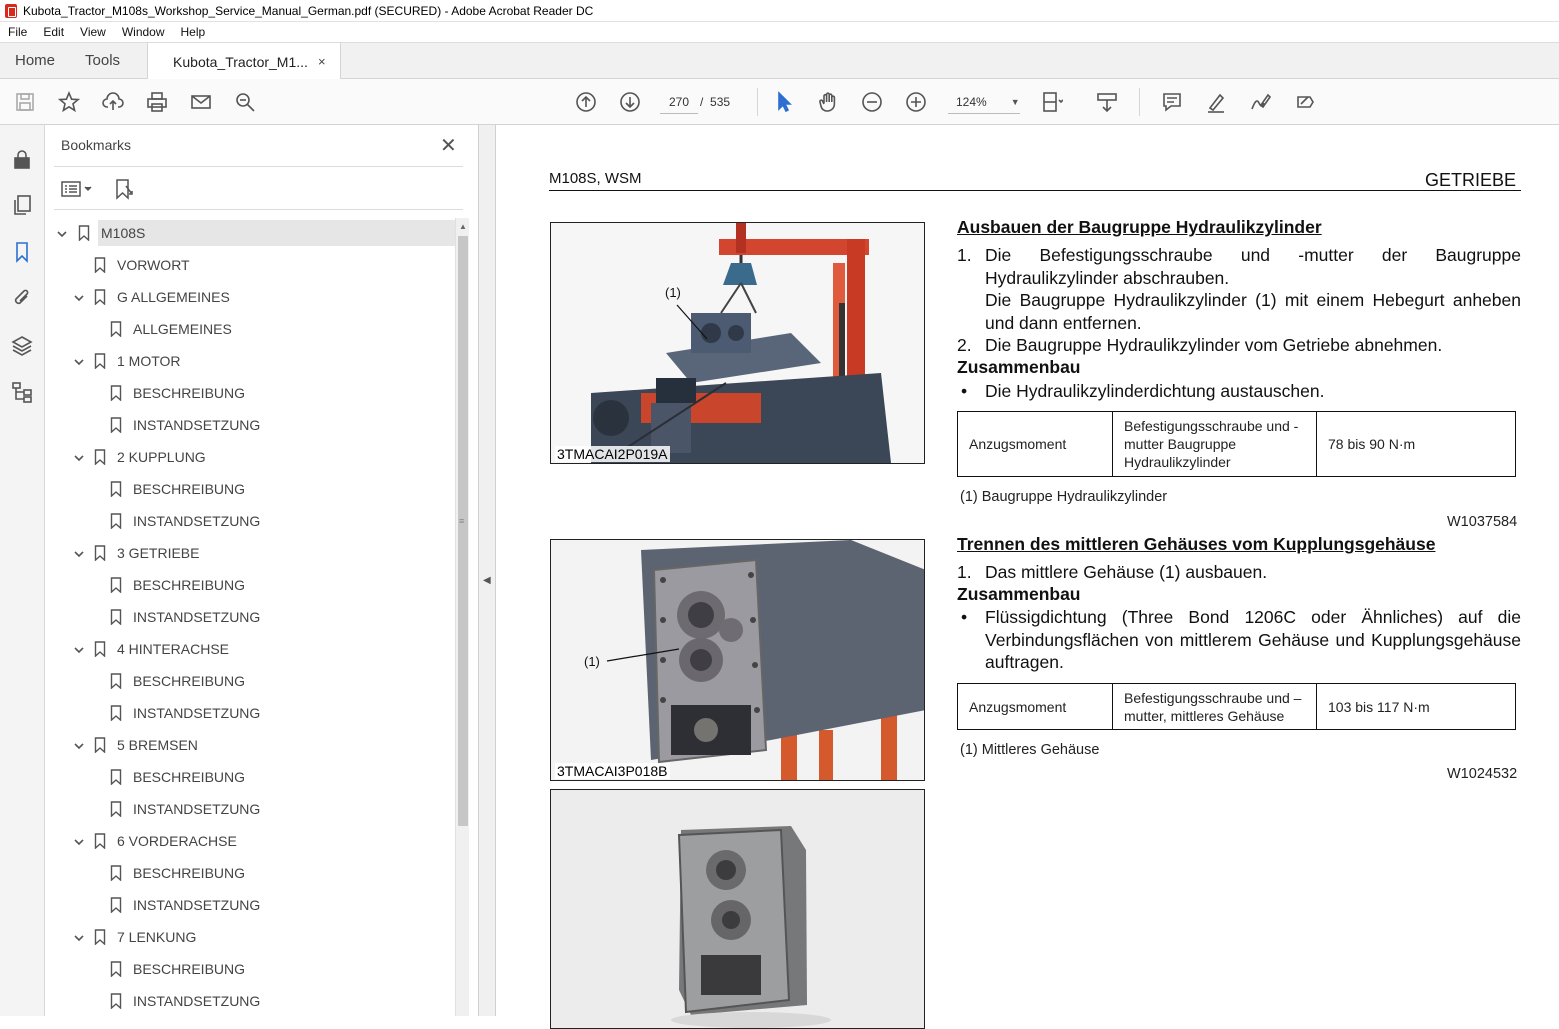  Describe the element at coordinates (251, 841) in the screenshot. I see `bookmark-item: 6 VORDERACHSE` at that location.